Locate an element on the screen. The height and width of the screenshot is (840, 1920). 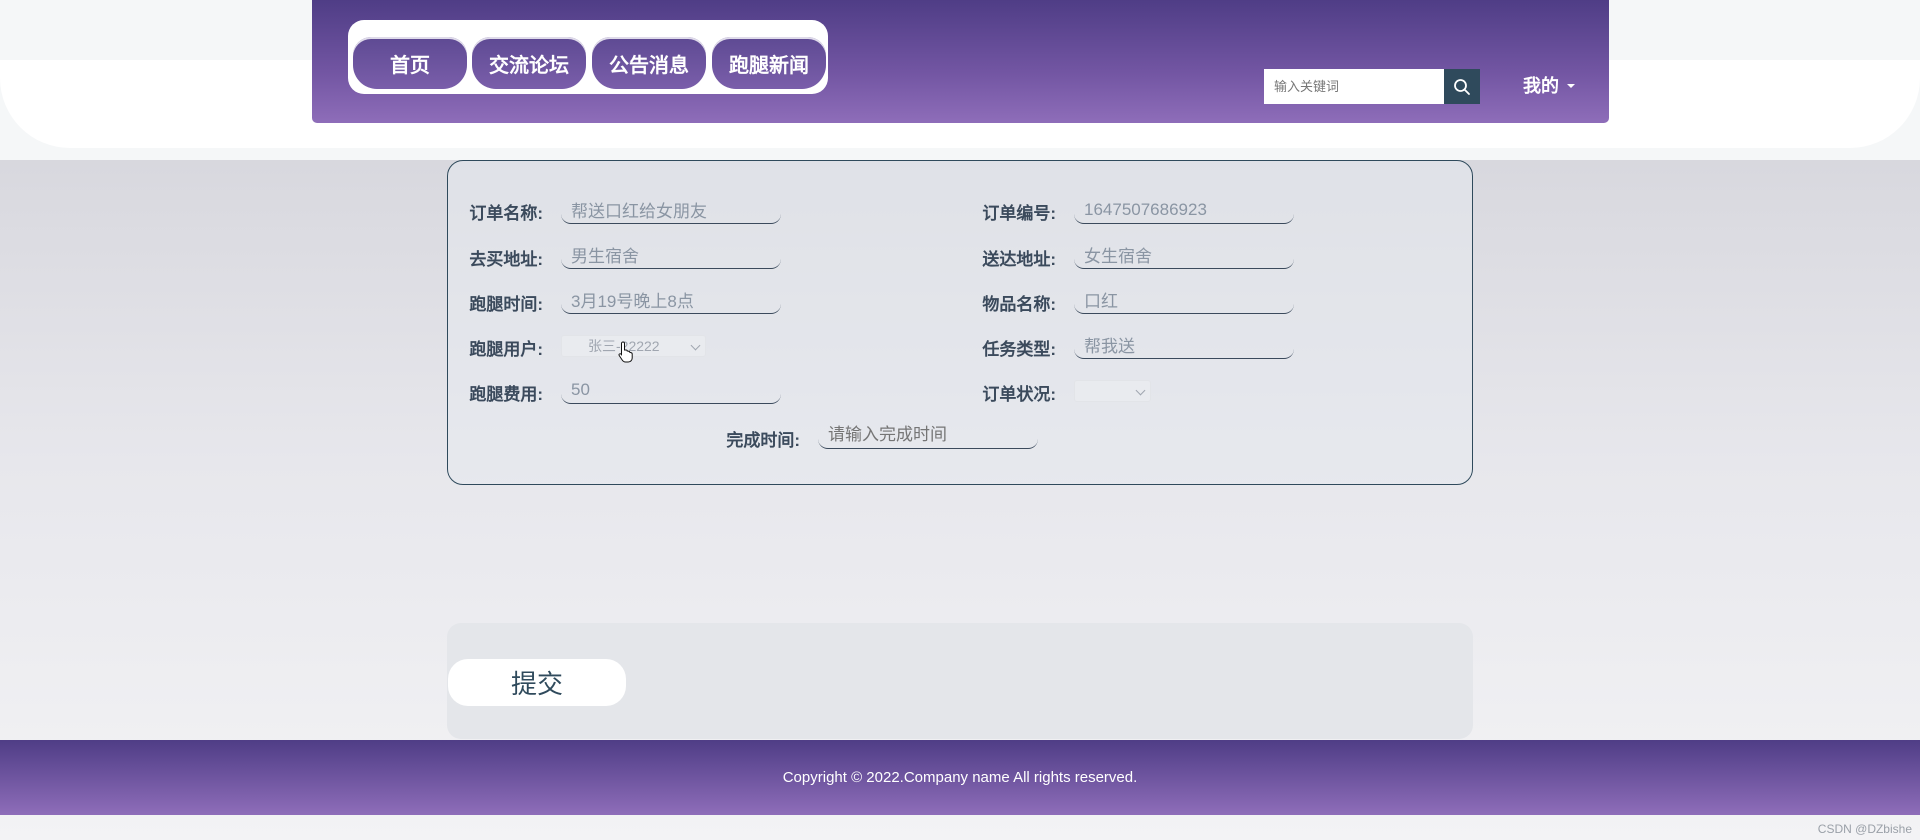
buy-address-label: 去买地址: is located at coordinates (506, 259).